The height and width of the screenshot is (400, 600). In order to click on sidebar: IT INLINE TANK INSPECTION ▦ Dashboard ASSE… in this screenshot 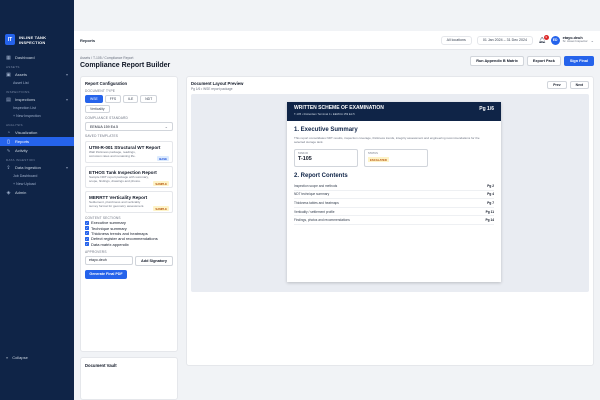, I will do `click(37, 200)`.